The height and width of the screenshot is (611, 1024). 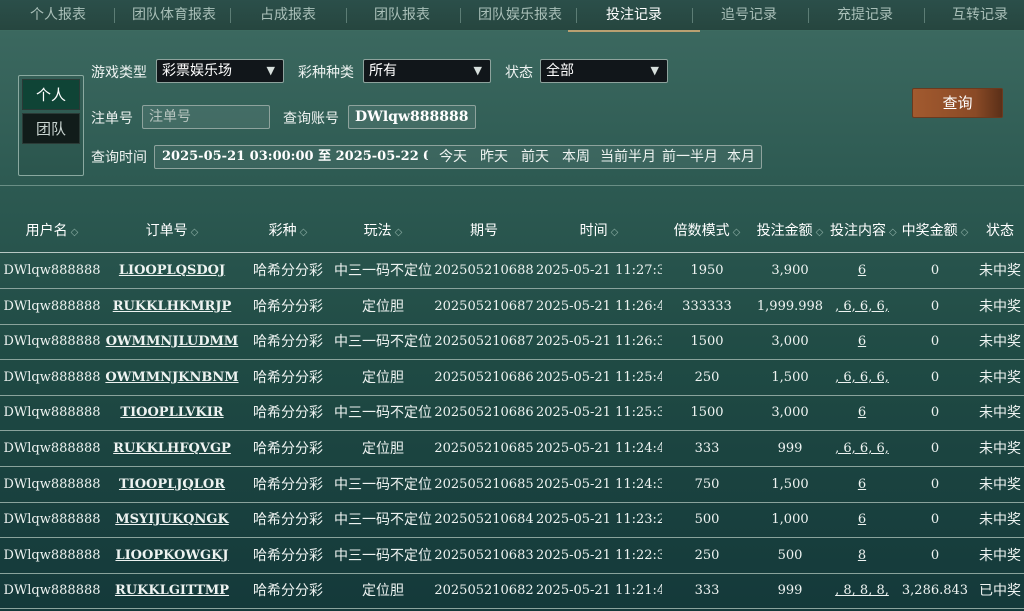 I want to click on account-input: DWlqw888888, so click(x=412, y=117).